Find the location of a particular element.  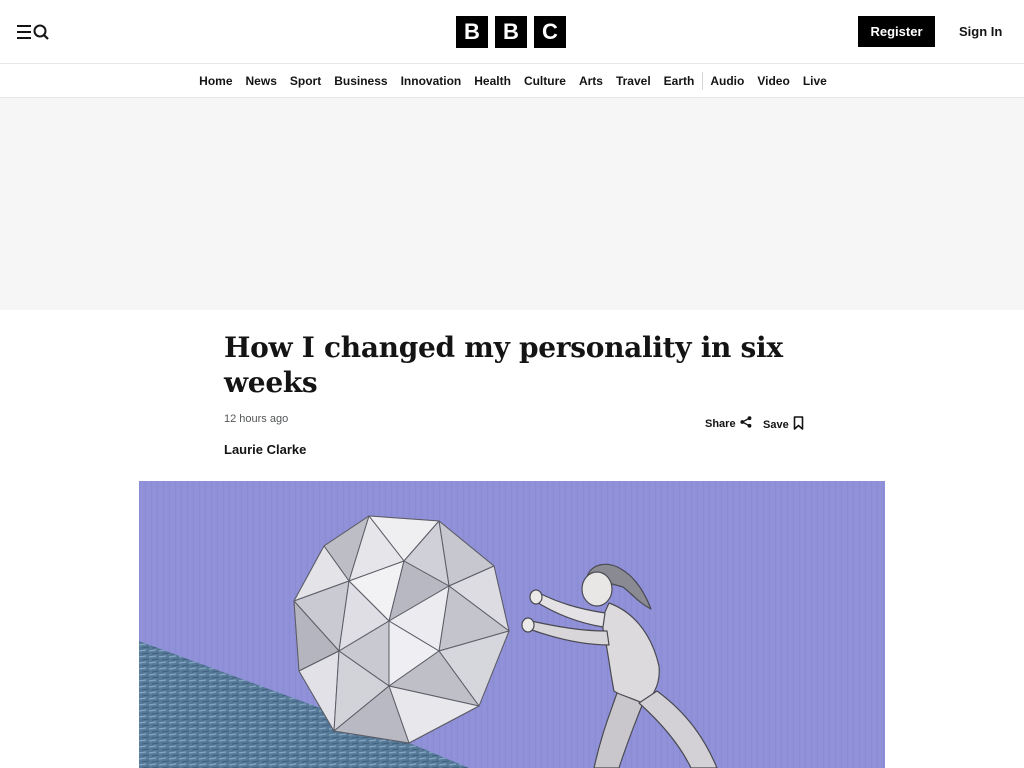

nav-item-video: Video is located at coordinates (773, 81).